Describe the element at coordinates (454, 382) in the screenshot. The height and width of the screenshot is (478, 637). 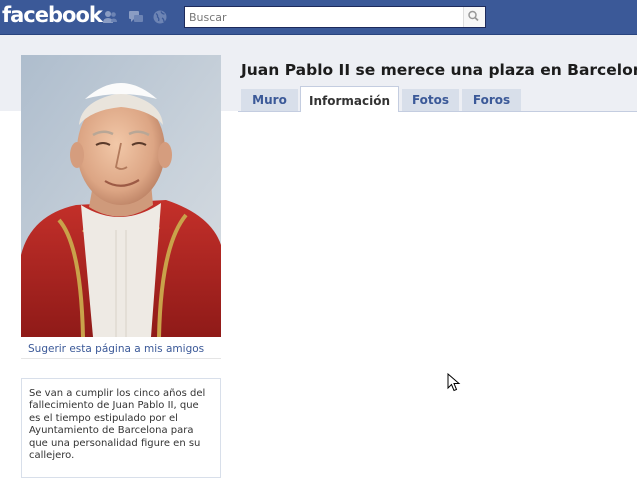
I see `arrow-cursor-icon` at that location.